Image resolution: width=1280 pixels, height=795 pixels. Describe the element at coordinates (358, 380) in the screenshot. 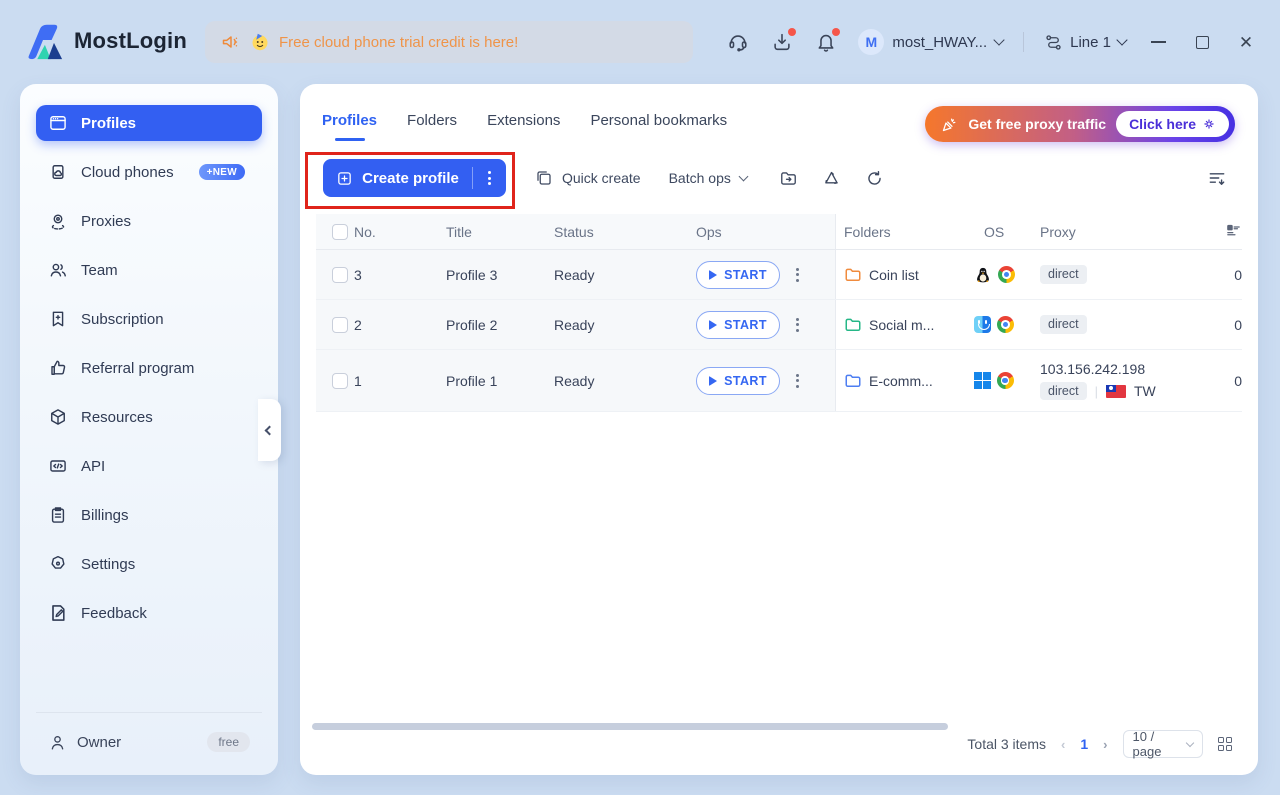

I see `cell-no: 1` at that location.